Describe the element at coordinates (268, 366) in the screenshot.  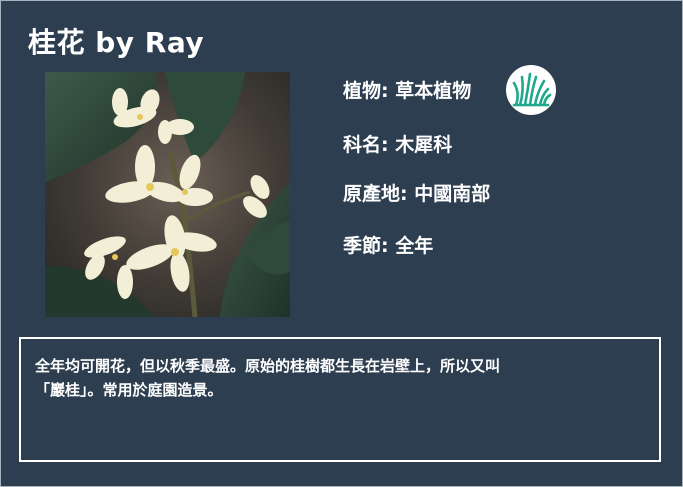
I see `description-line-1: 全年均可開花，但以秋季最盛。原始的桂樹都生長在岩壁上，所以又叫` at that location.